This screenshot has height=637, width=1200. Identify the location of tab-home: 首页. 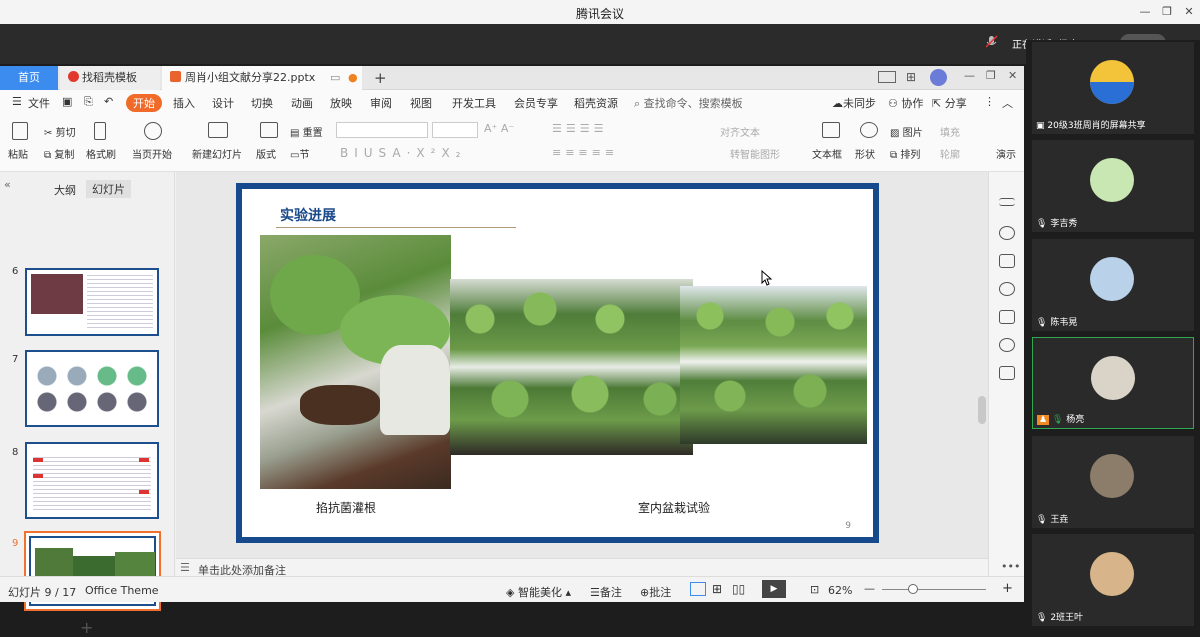
(29, 78).